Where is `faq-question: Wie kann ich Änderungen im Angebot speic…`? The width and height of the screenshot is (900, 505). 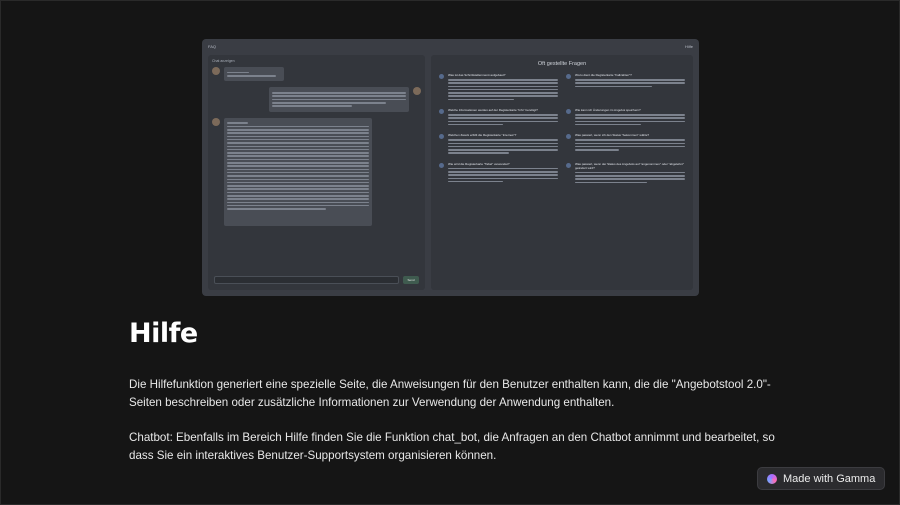 faq-question: Wie kann ich Änderungen im Angebot speic… is located at coordinates (608, 110).